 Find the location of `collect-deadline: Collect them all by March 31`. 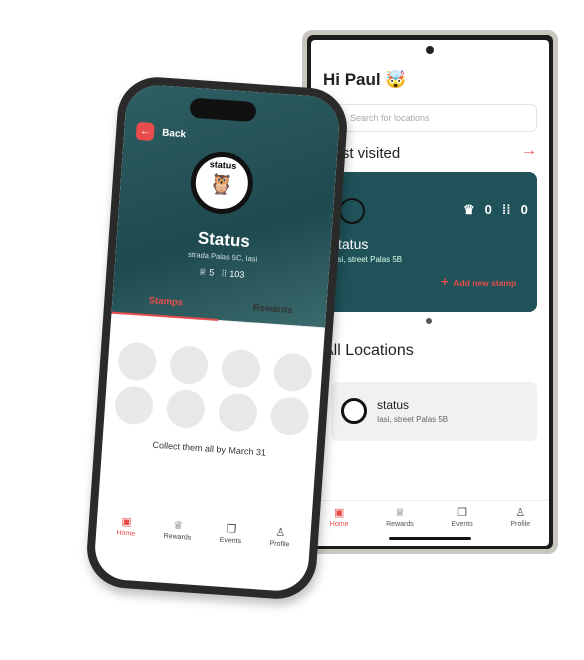

collect-deadline: Collect them all by March 31 is located at coordinates (209, 448).